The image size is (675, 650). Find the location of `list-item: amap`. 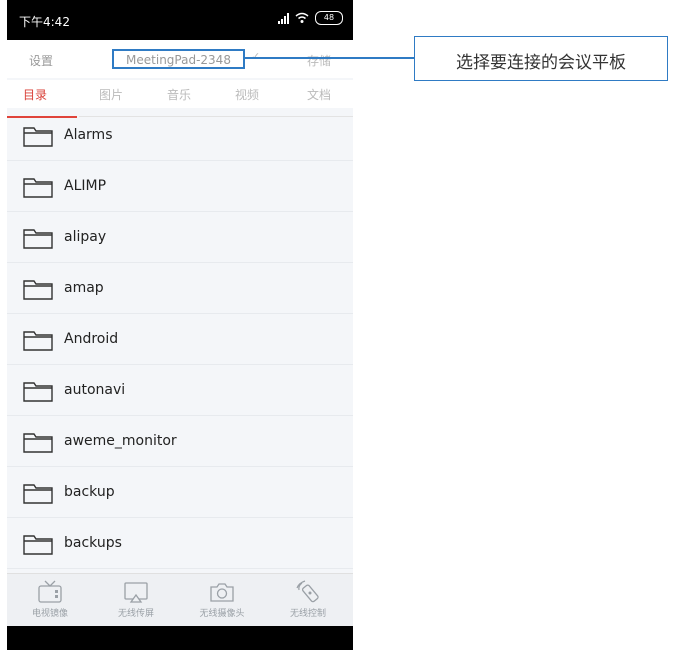

list-item: amap is located at coordinates (180, 288).